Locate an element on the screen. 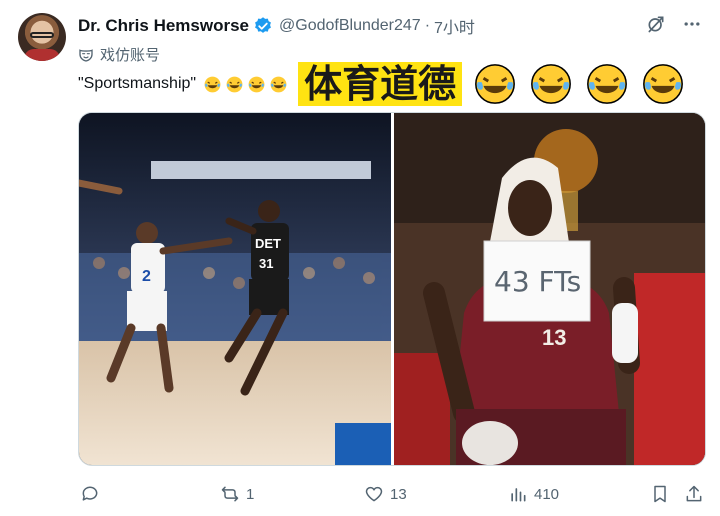  jersey-number-left: 2 is located at coordinates (146, 276).